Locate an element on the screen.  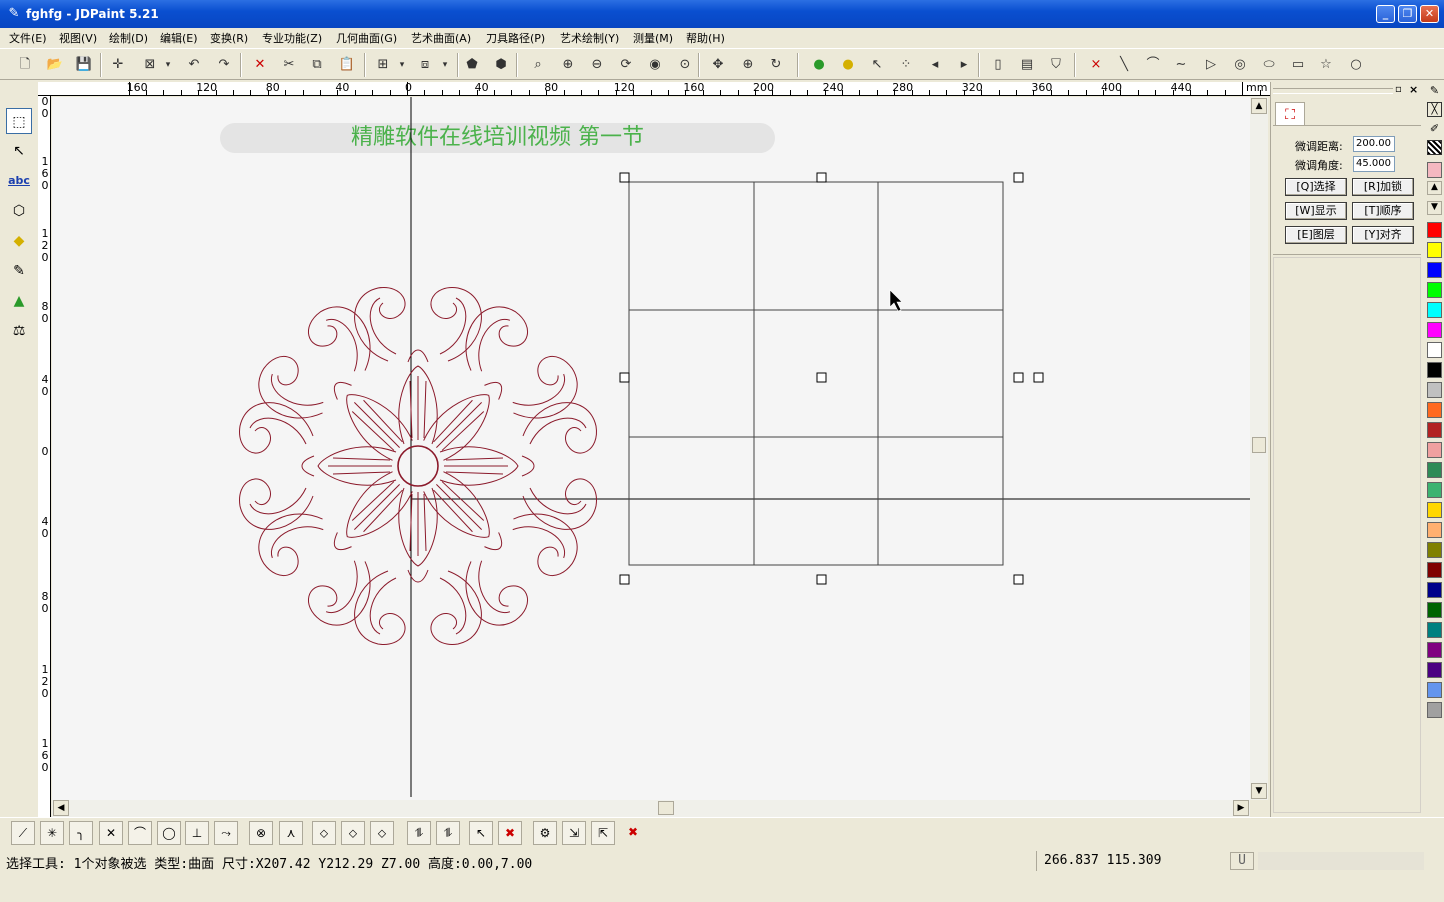
line-tool-icon: ⟋ is located at coordinates (23, 833).